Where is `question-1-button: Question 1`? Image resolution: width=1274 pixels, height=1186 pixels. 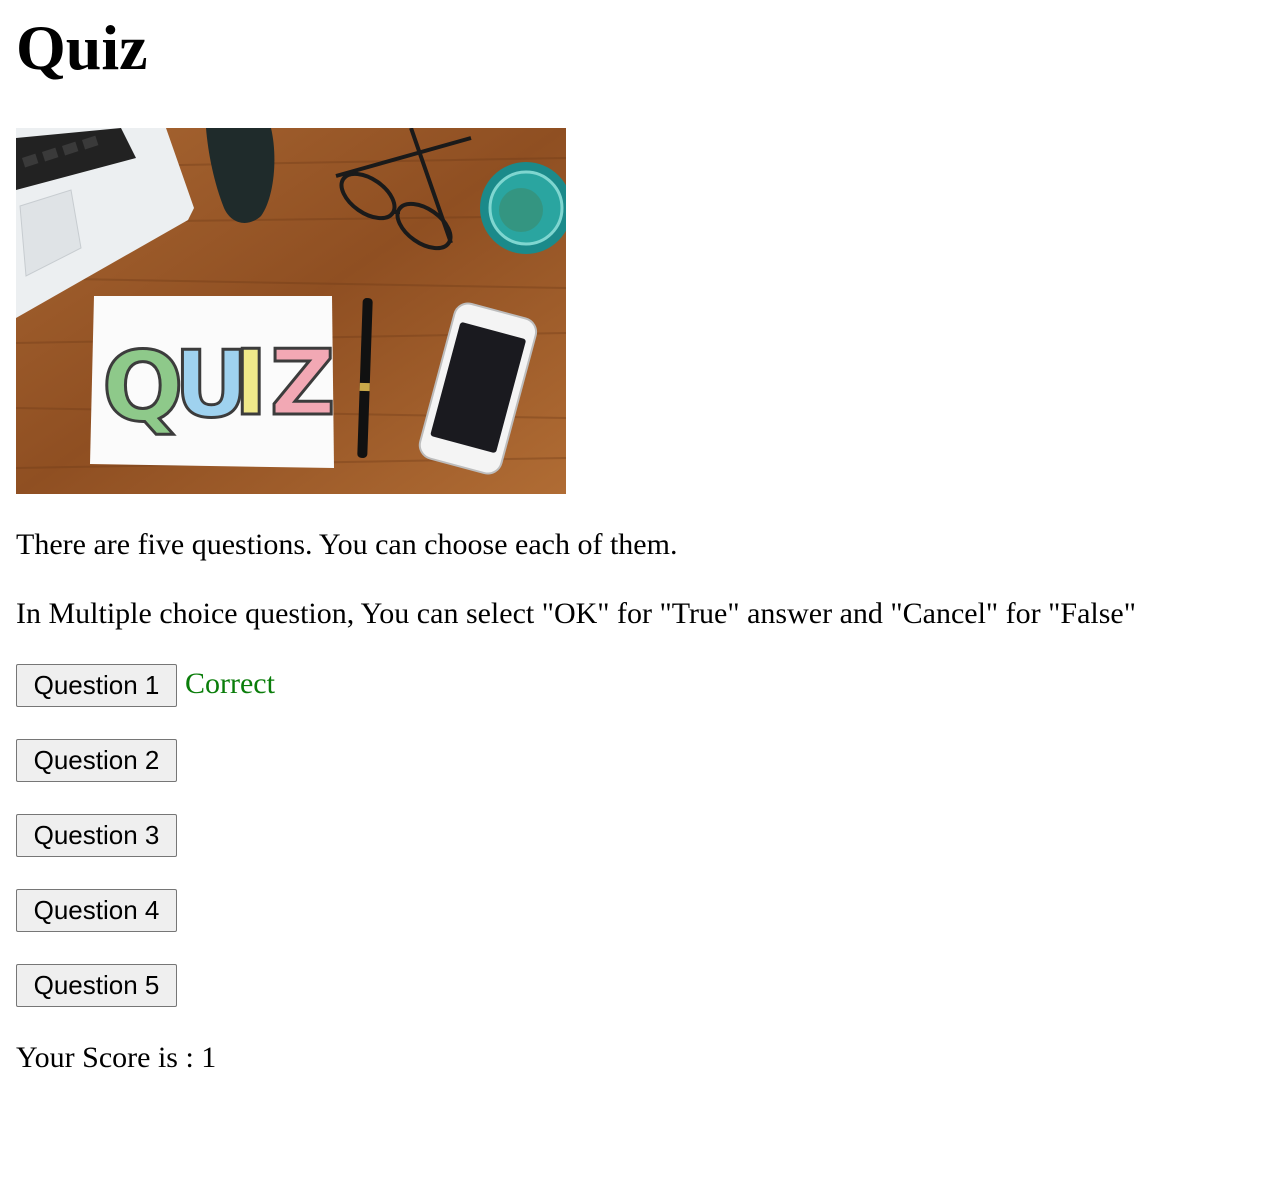 question-1-button: Question 1 is located at coordinates (96, 685).